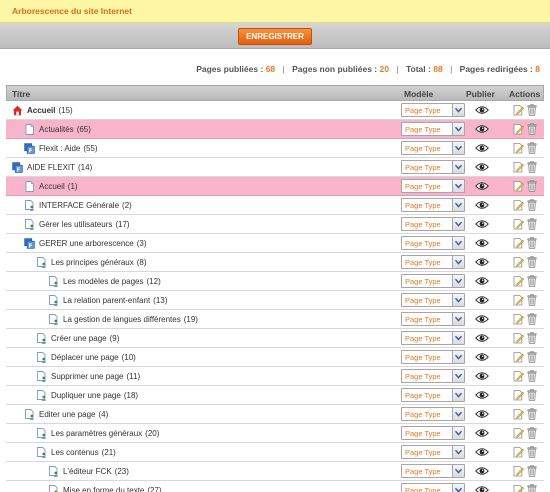 The width and height of the screenshot is (550, 492). I want to click on table-row: F GERER une arborescence (3) Page Type, so click(275, 243).